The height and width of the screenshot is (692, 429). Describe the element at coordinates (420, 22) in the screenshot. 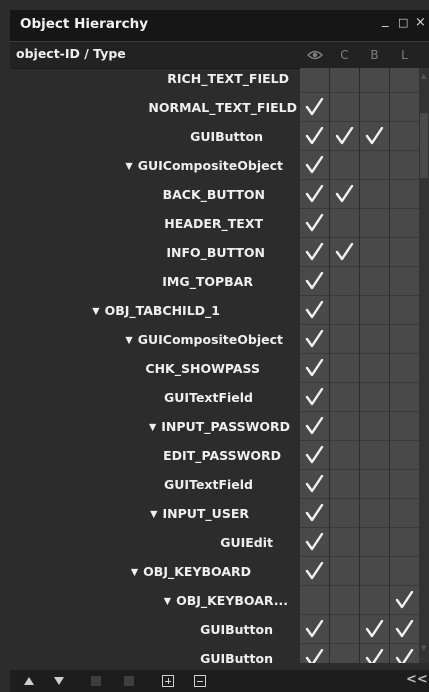

I see `close-button: ×` at that location.